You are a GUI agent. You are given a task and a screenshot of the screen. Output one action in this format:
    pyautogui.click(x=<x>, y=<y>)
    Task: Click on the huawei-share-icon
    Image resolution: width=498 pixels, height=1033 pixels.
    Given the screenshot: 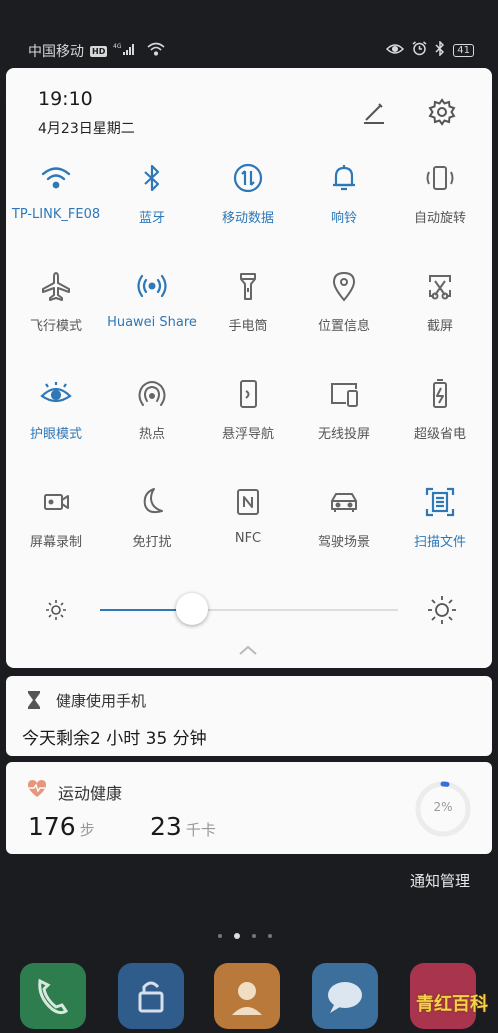 What is the action you would take?
    pyautogui.click(x=152, y=286)
    